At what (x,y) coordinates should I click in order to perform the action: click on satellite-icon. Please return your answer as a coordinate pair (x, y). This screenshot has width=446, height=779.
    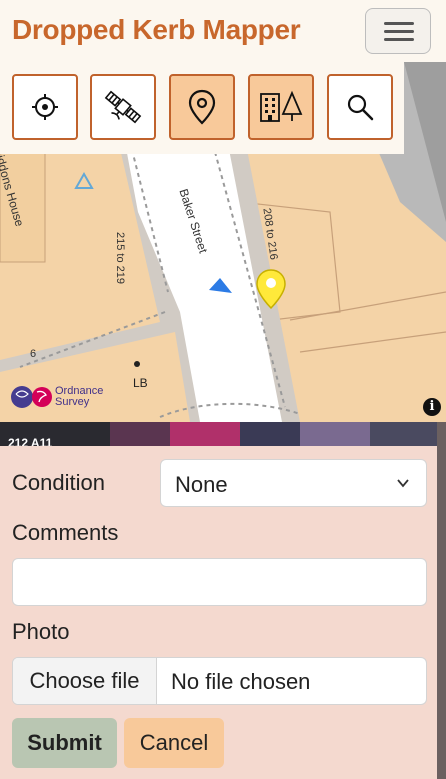
    Looking at the image, I should click on (123, 107).